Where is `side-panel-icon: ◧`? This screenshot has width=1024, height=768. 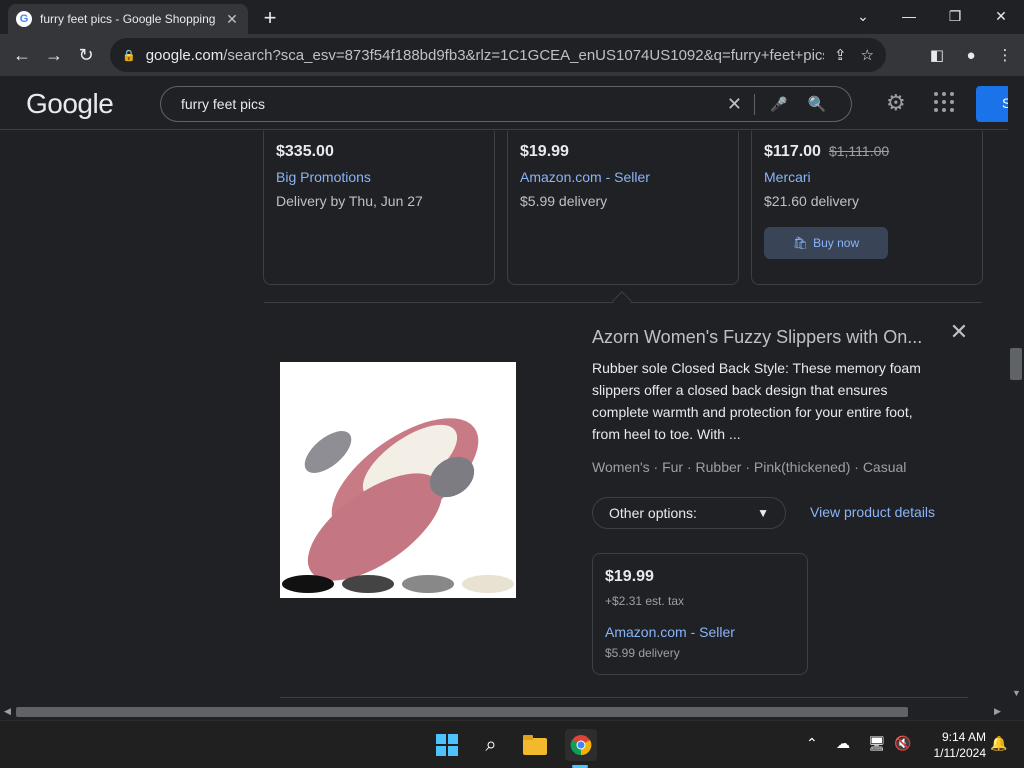
side-panel-icon: ◧ is located at coordinates (937, 55).